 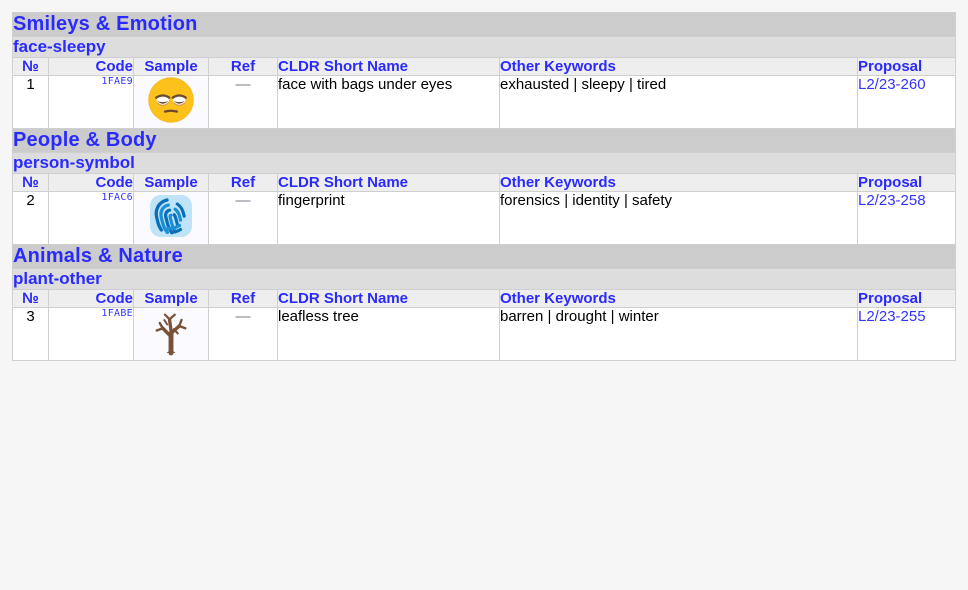 I want to click on face-with-bags-under-eyes-emoji, so click(x=171, y=100).